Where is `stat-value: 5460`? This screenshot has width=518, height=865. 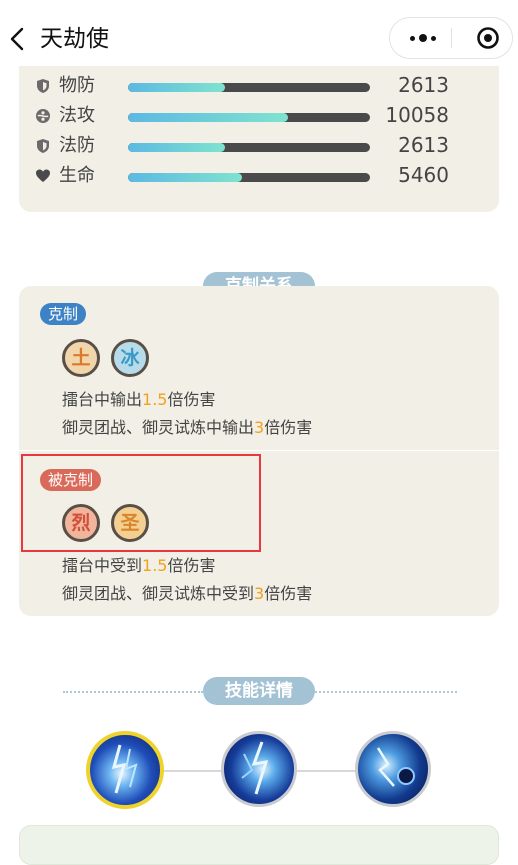
stat-value: 5460 is located at coordinates (423, 175).